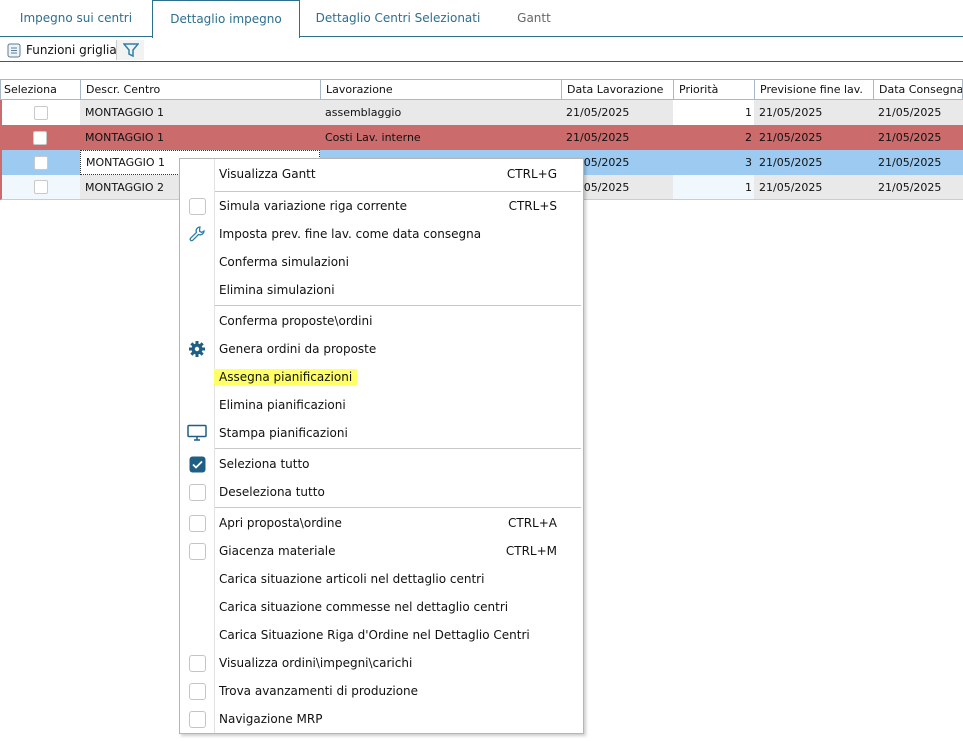  I want to click on col-descr-centro: Descr. Centro, so click(200, 89).